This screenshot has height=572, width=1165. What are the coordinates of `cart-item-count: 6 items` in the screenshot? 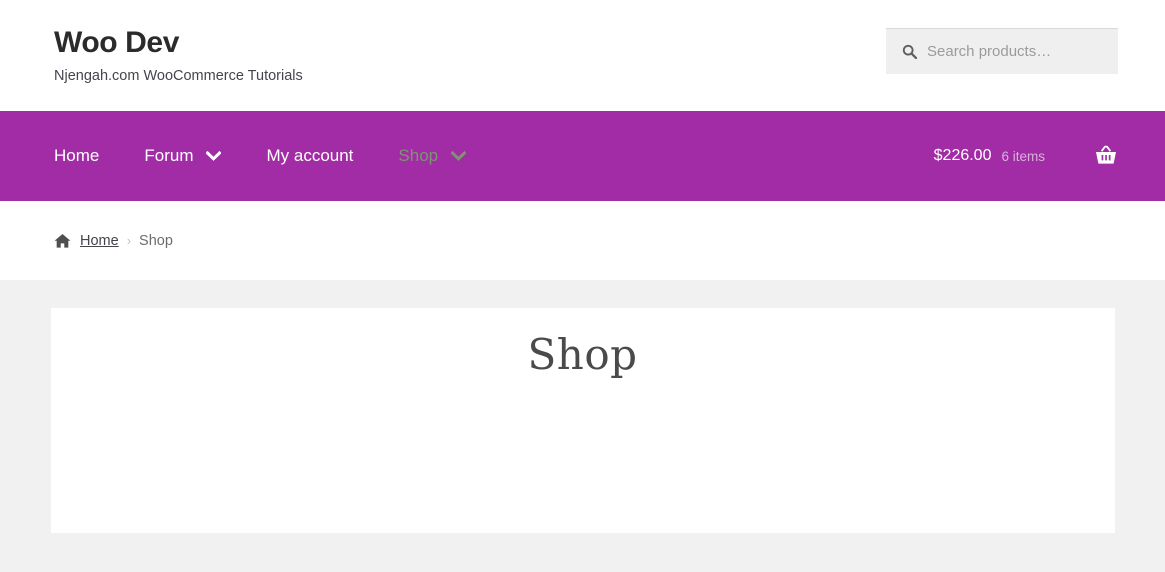 It's located at (1023, 156).